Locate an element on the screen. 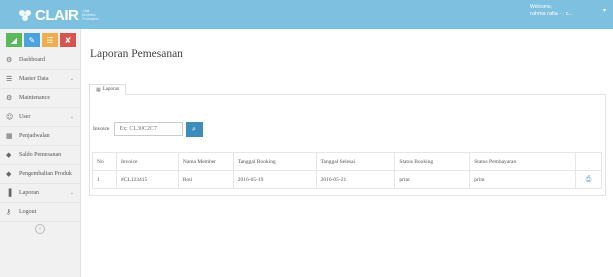 The height and width of the screenshot is (277, 613). collapse-icon: ‹ is located at coordinates (40, 229).